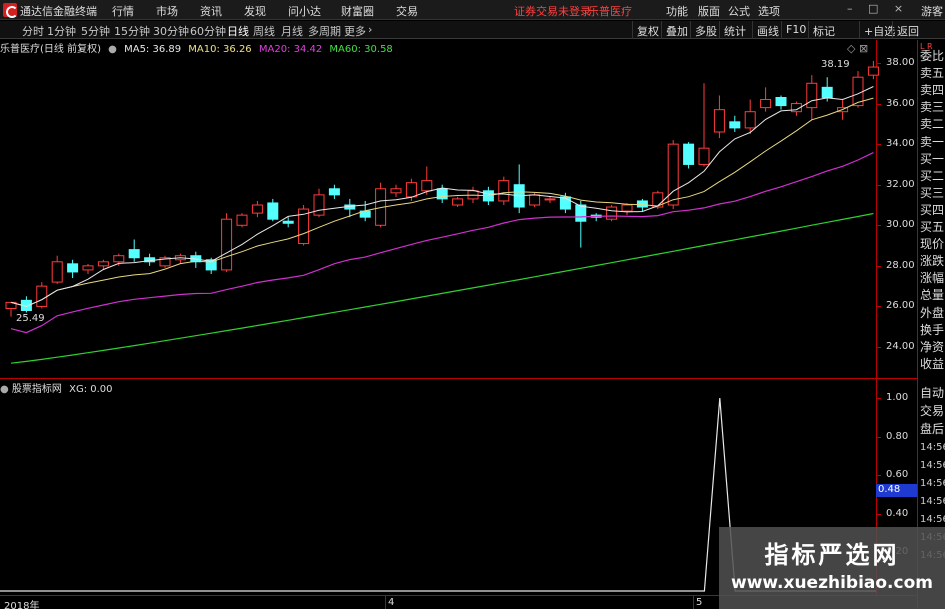 This screenshot has width=945, height=609. What do you see at coordinates (900, 306) in the screenshot?
I see `price-tick-label: 26.00` at bounding box center [900, 306].